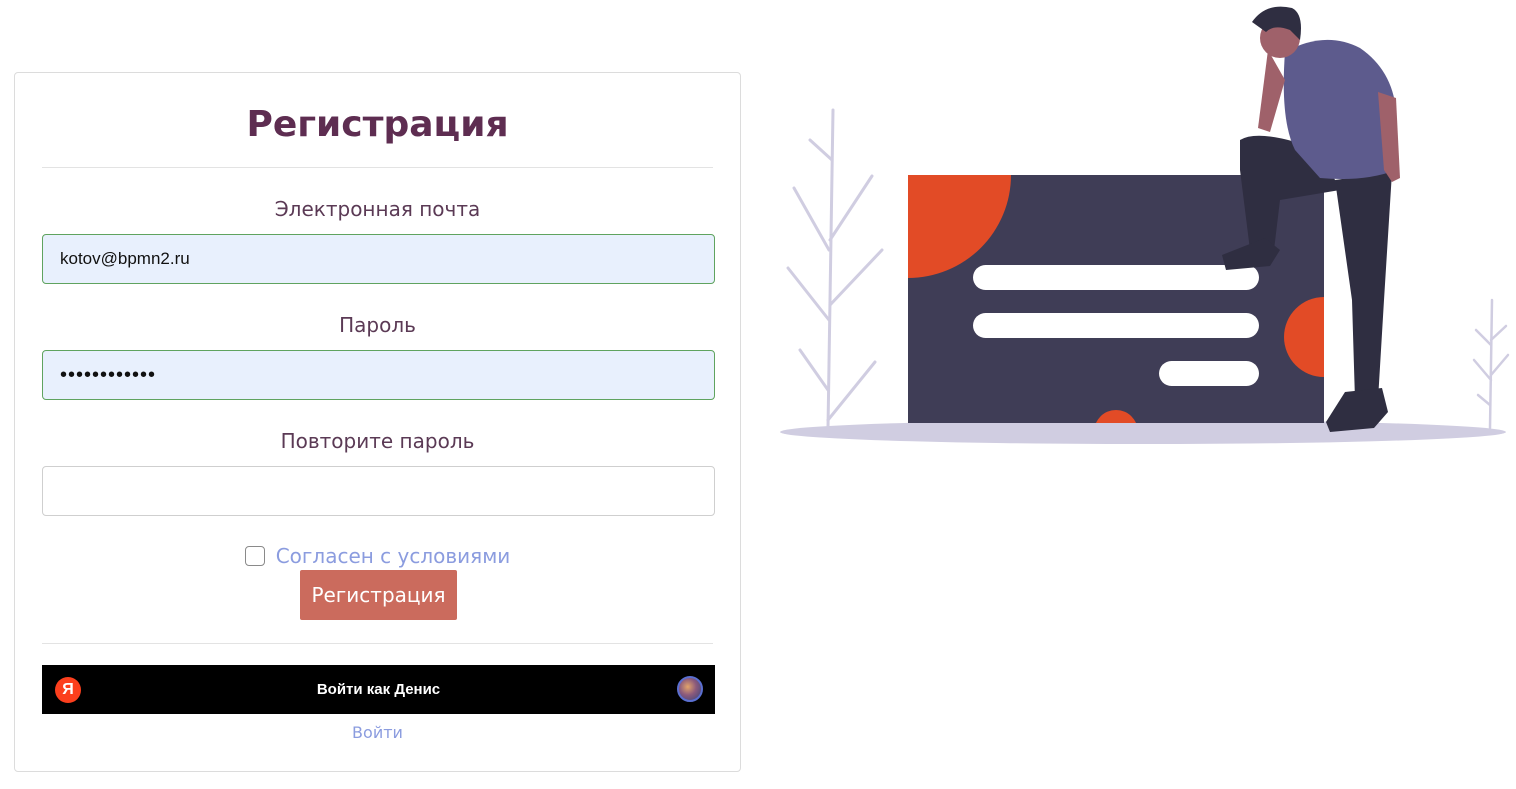 Image resolution: width=1516 pixels, height=789 pixels. I want to click on user-avatar, so click(690, 689).